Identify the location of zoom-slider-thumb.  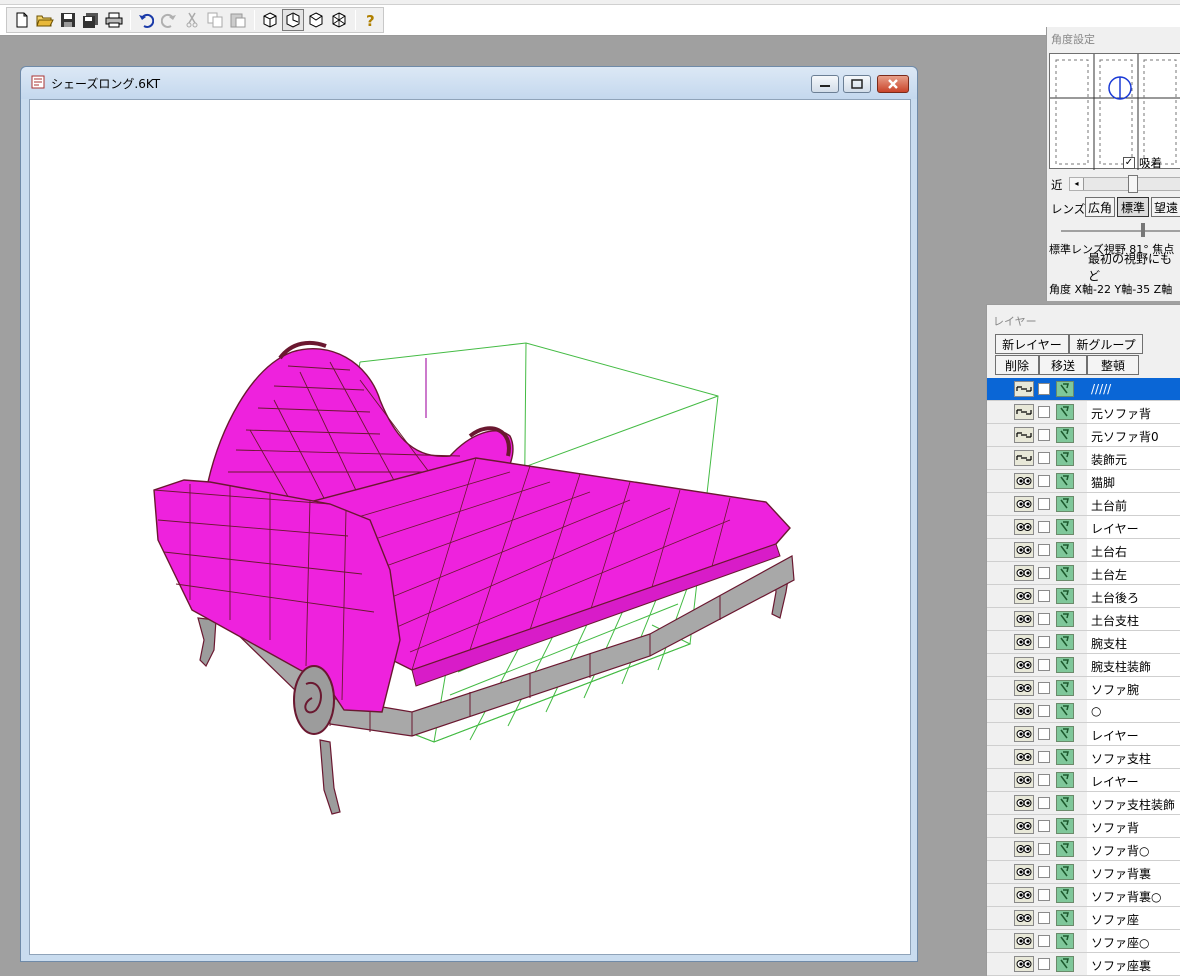
(1133, 184).